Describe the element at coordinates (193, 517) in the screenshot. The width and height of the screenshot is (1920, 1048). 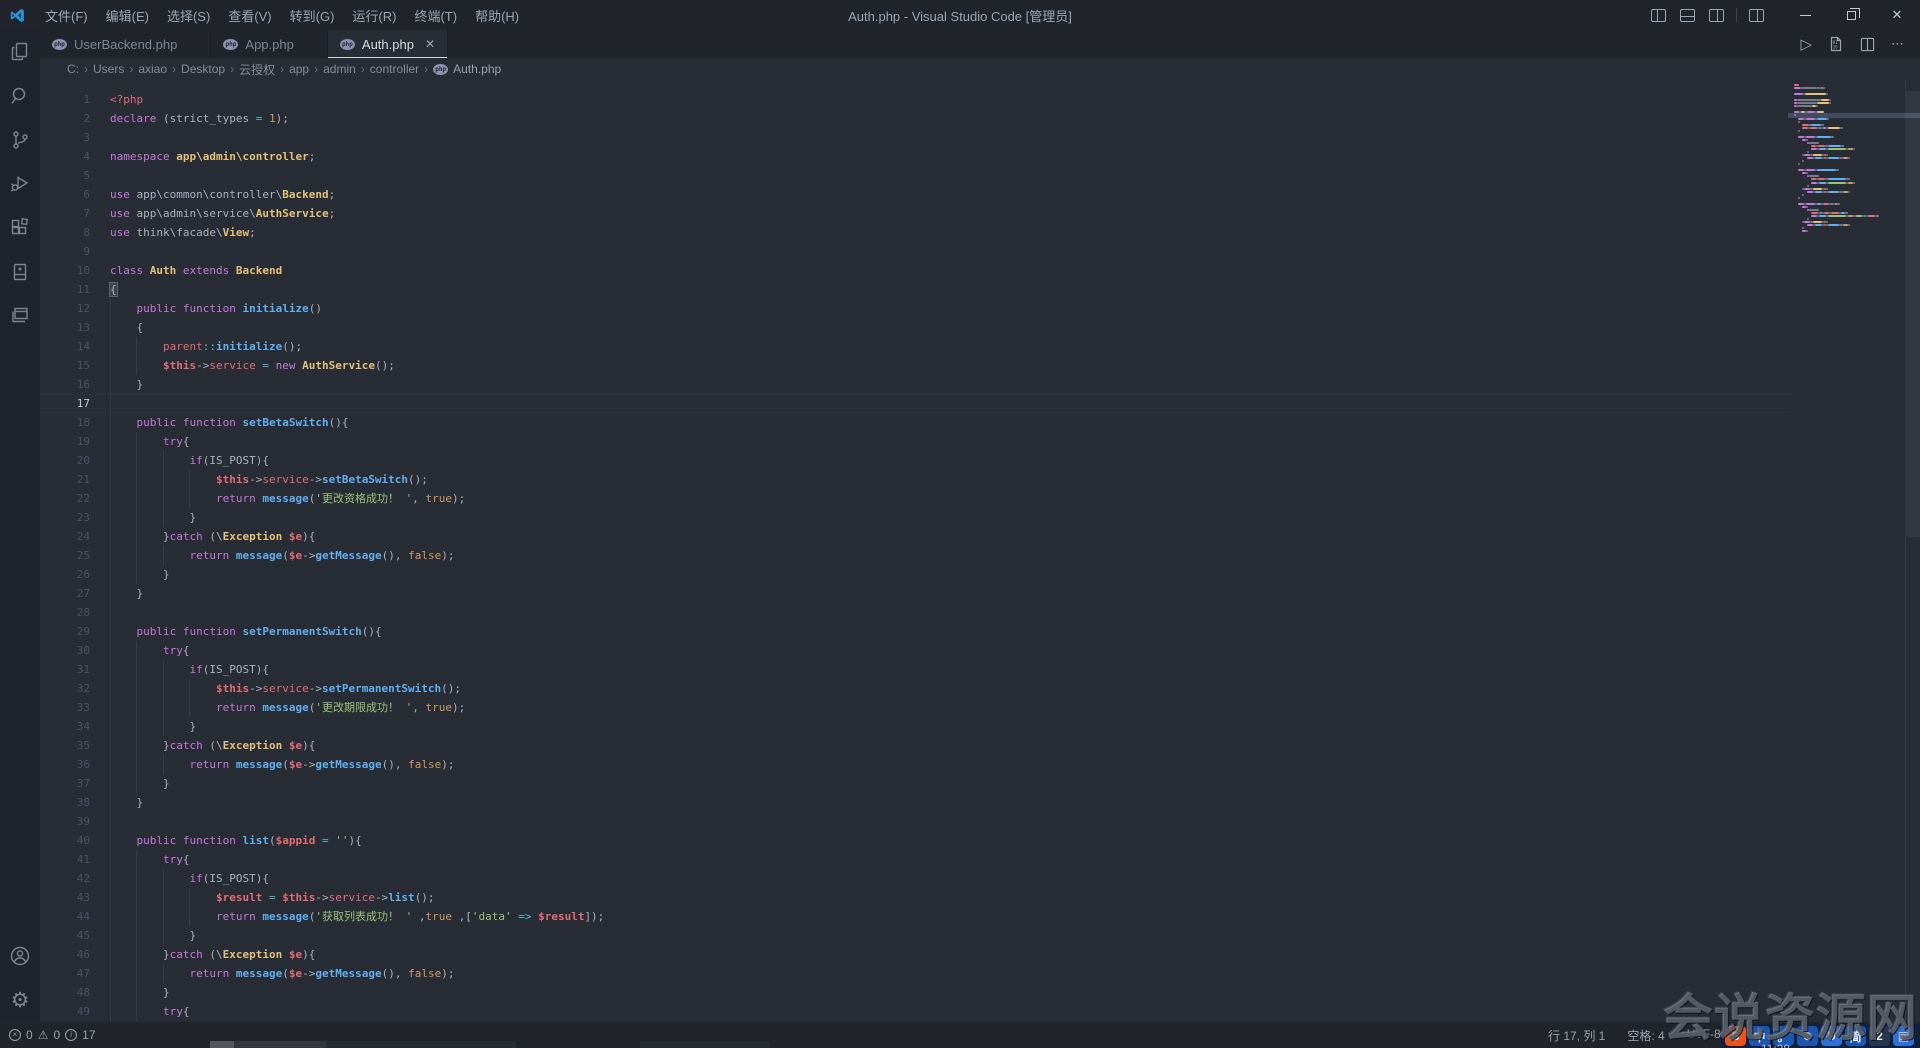
I see `token: }` at that location.